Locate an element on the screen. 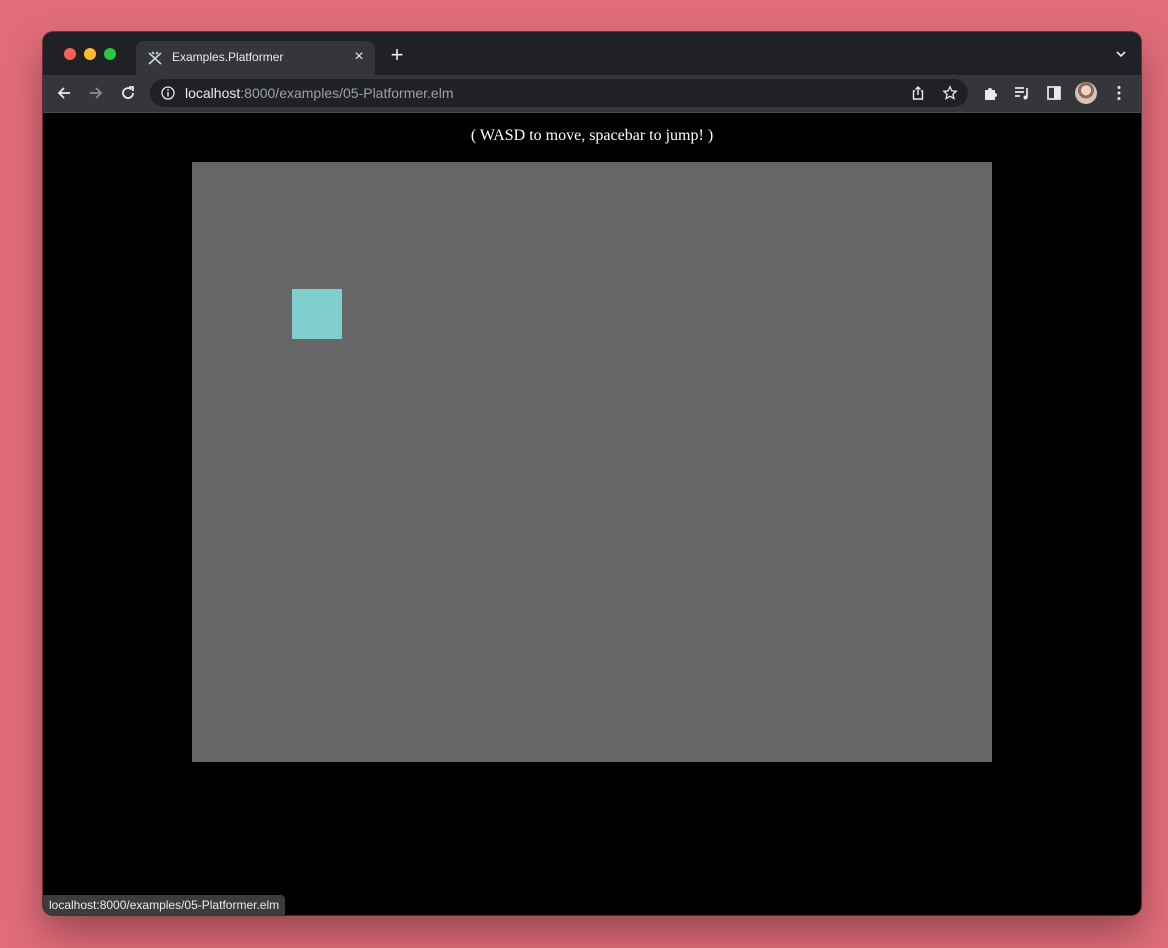 Image resolution: width=1168 pixels, height=948 pixels. favicon-icon is located at coordinates (155, 58).